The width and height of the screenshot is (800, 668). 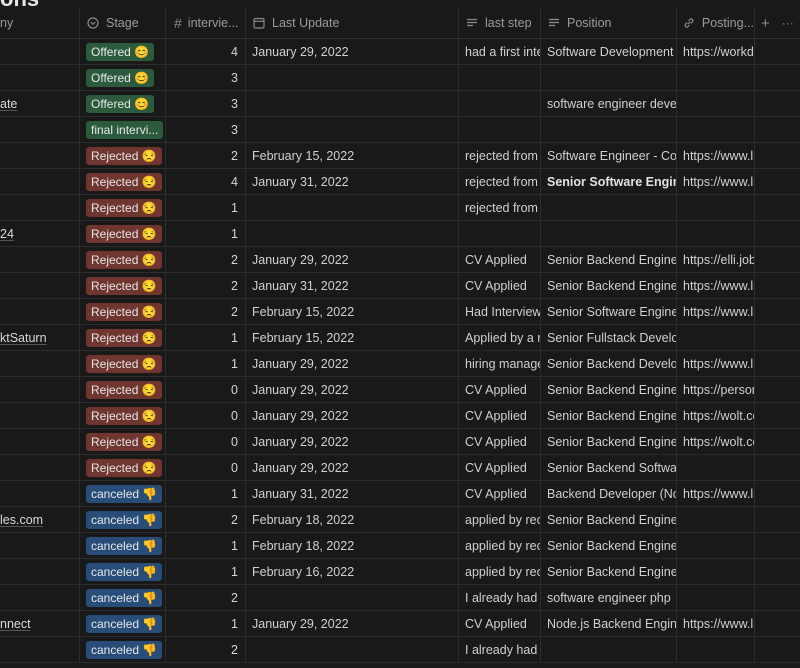 I want to click on header-stage: Stage, so click(x=123, y=23).